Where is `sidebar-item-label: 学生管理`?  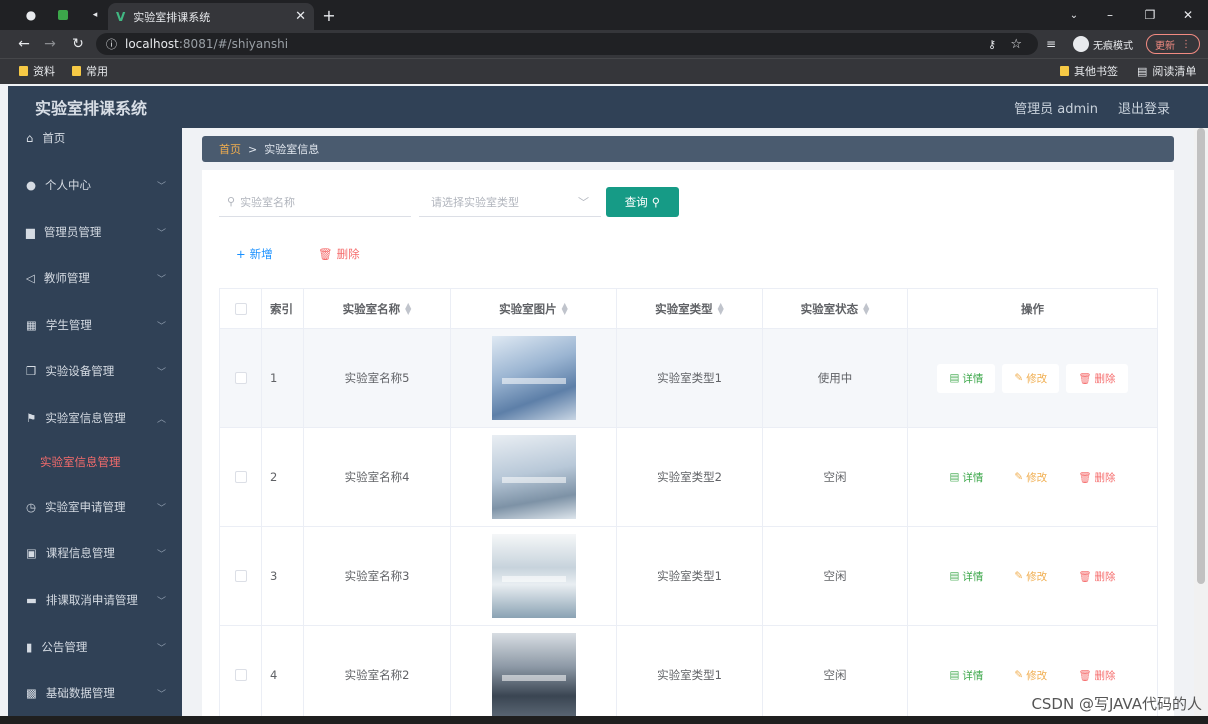
sidebar-item-label: 学生管理 is located at coordinates (68, 325).